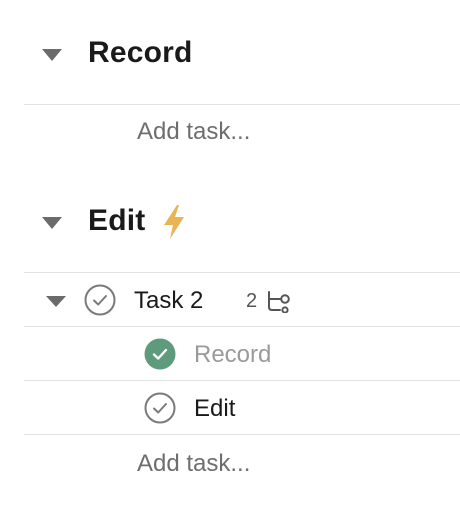  Describe the element at coordinates (140, 53) in the screenshot. I see `section-title: Record` at that location.